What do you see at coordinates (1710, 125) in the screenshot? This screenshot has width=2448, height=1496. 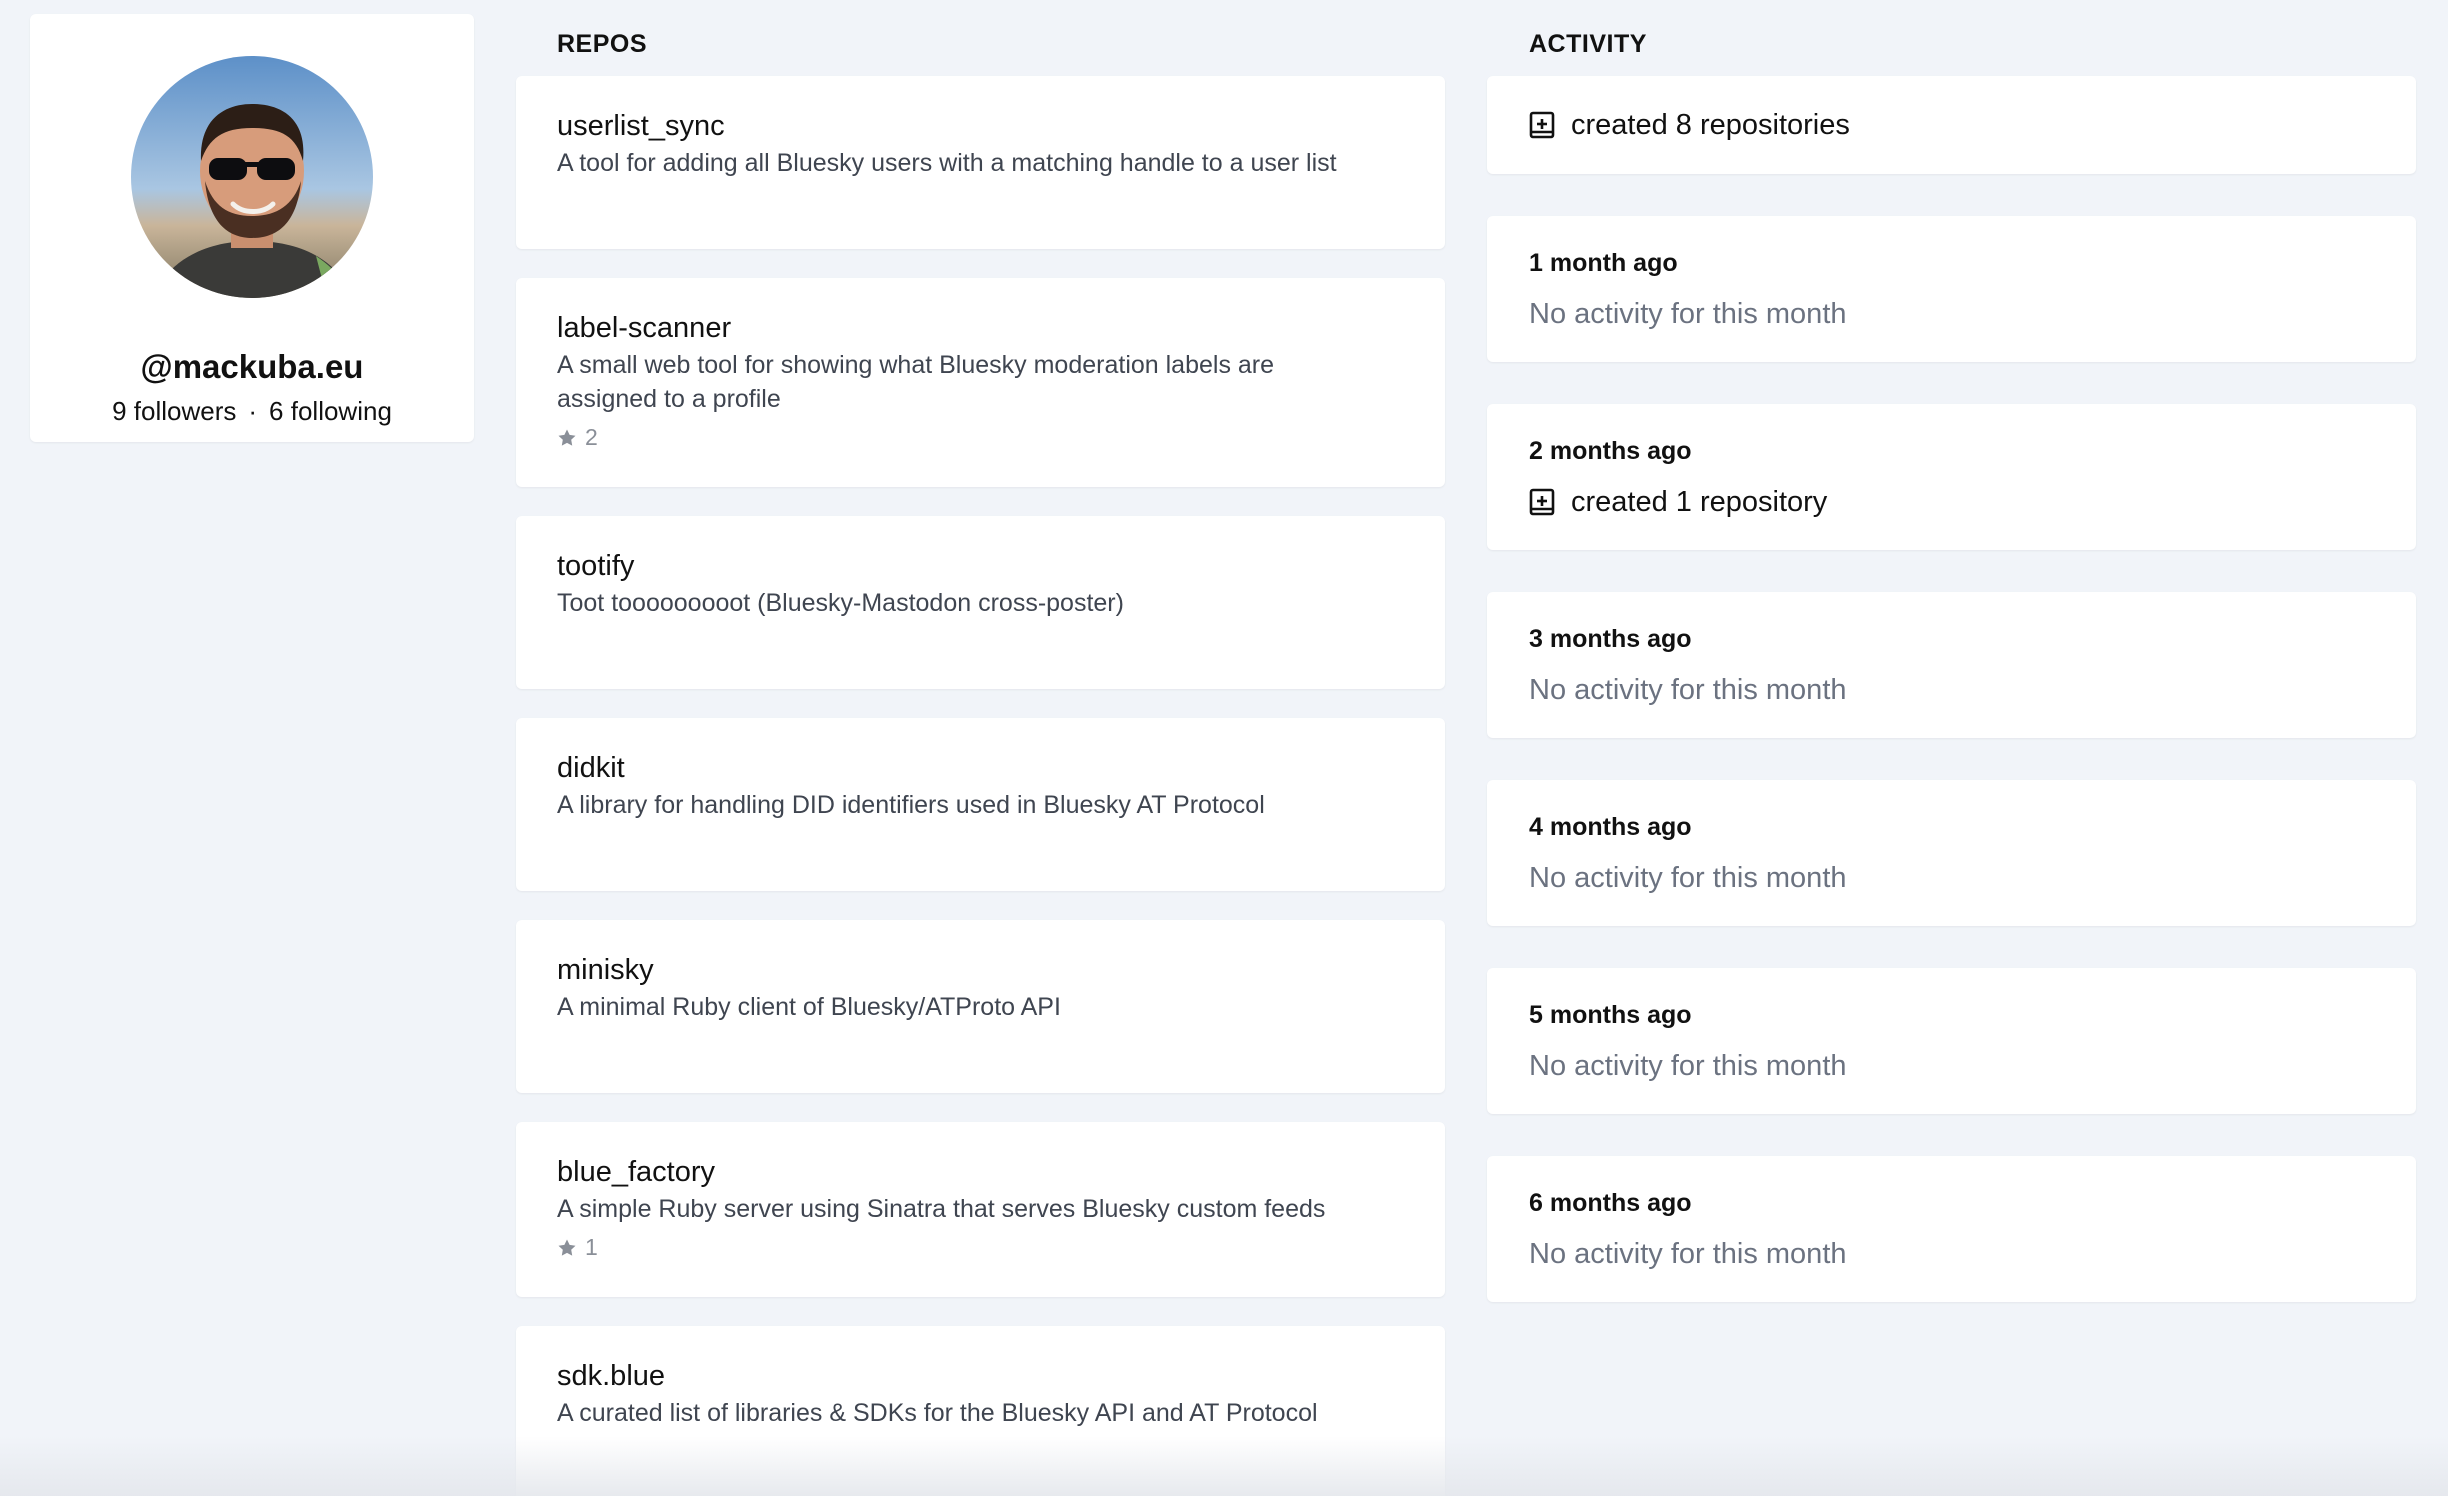 I see `activity-text: created 8 repositories` at bounding box center [1710, 125].